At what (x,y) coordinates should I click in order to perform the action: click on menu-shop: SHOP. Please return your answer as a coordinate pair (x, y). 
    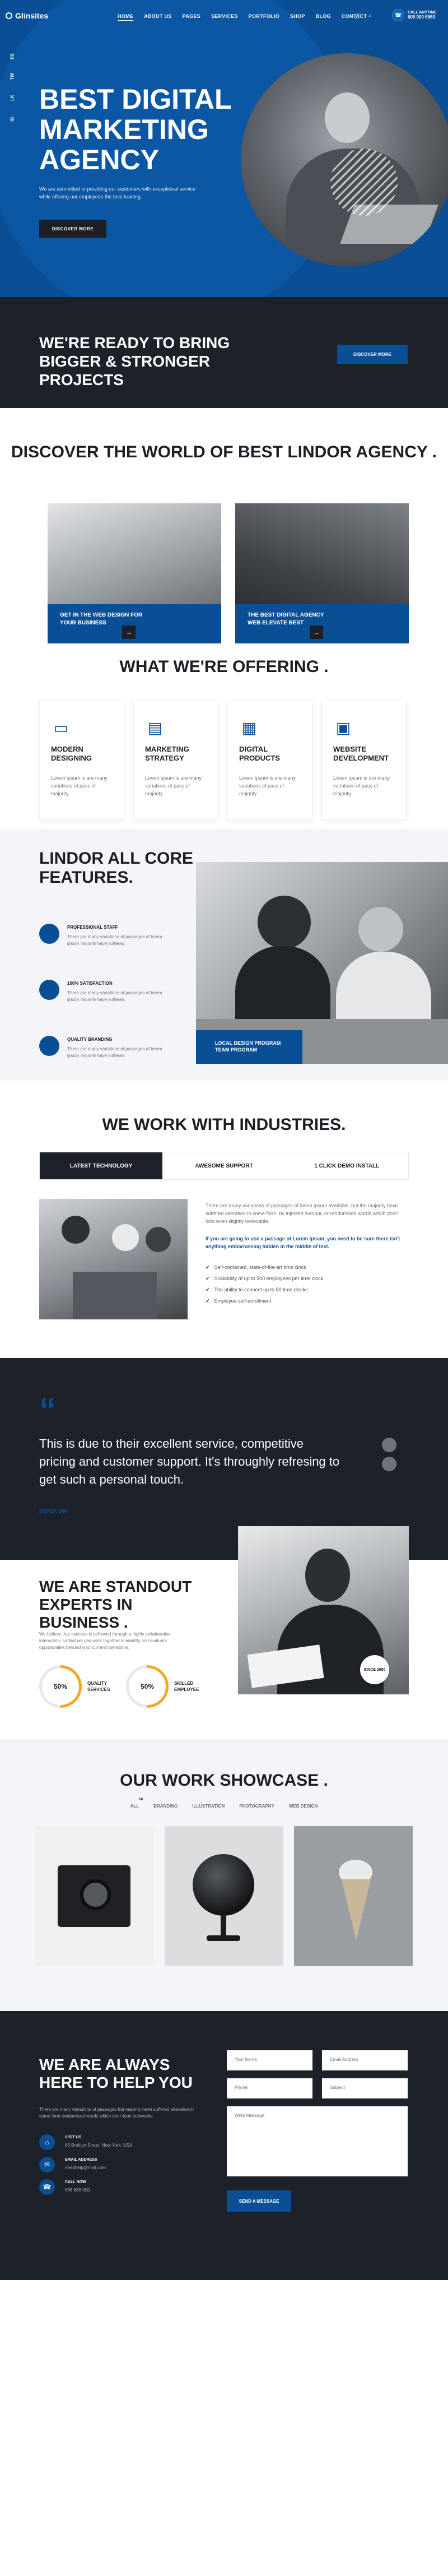
    Looking at the image, I should click on (297, 17).